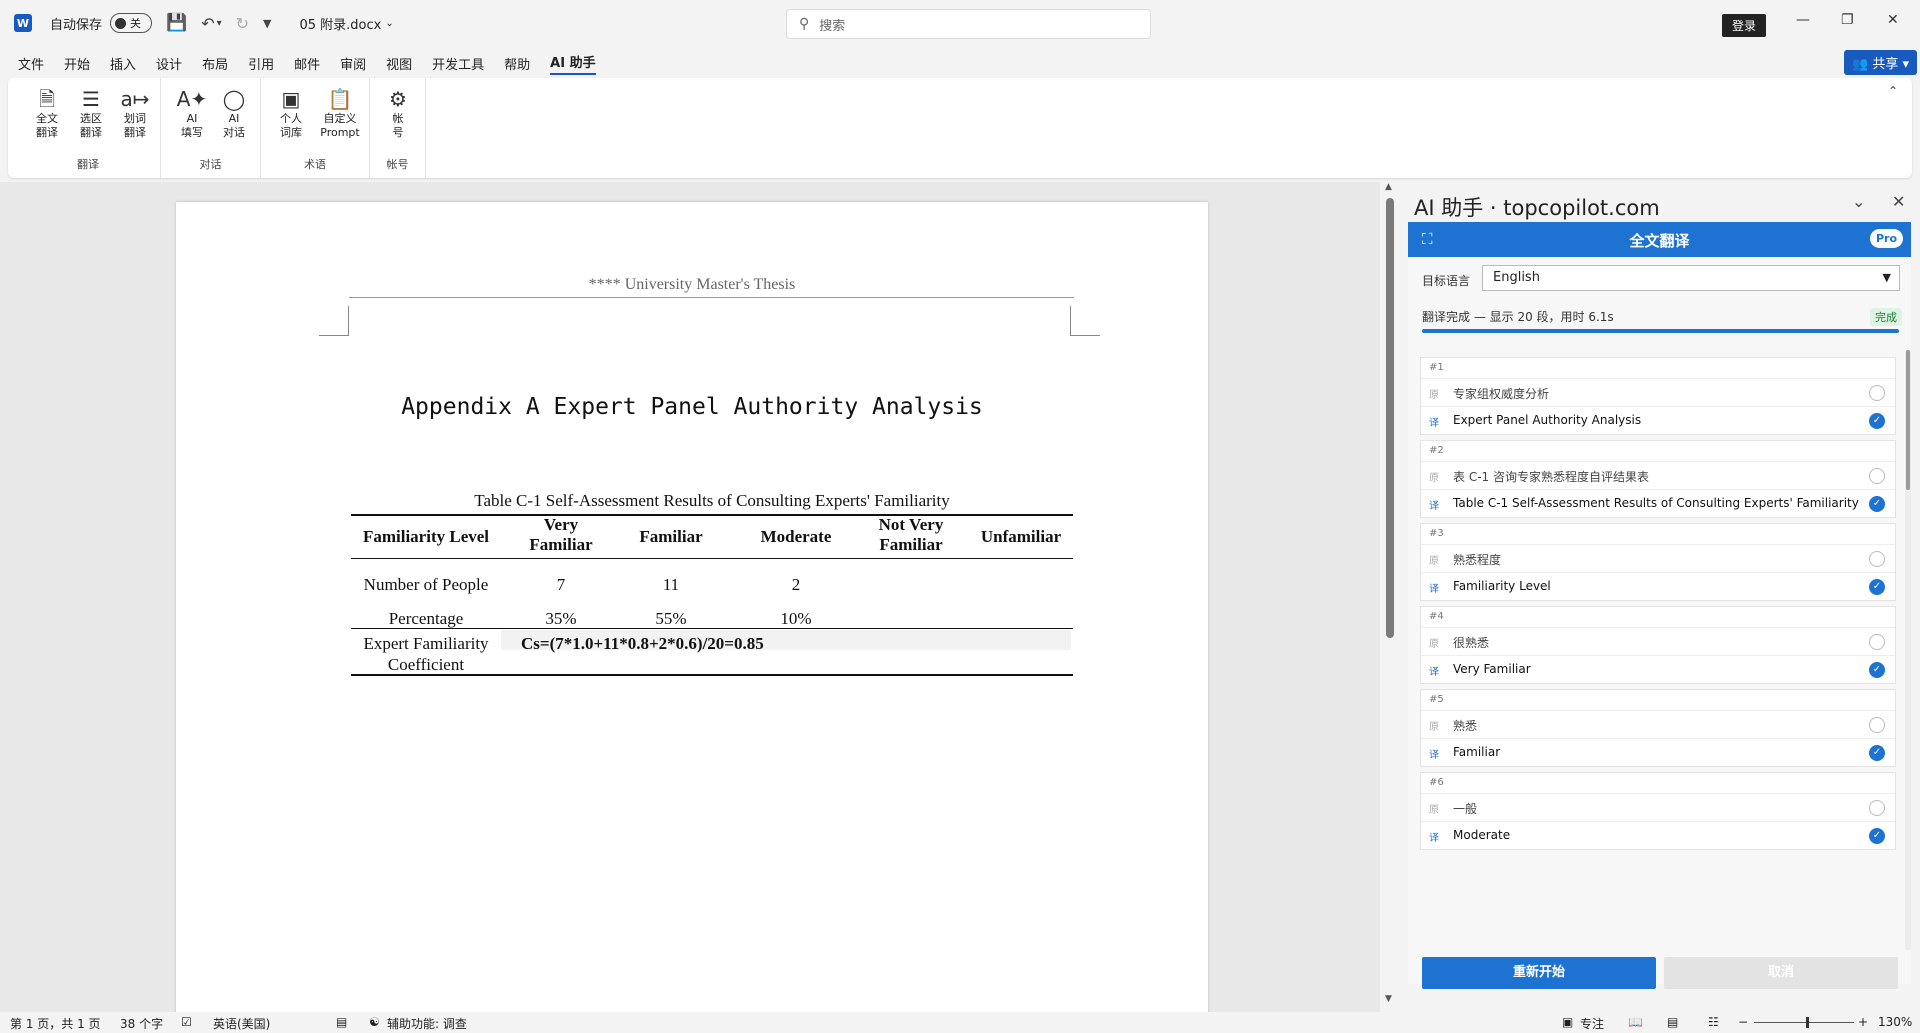 The image size is (1920, 1033). What do you see at coordinates (1804, 1022) in the screenshot?
I see `zoom-slider` at bounding box center [1804, 1022].